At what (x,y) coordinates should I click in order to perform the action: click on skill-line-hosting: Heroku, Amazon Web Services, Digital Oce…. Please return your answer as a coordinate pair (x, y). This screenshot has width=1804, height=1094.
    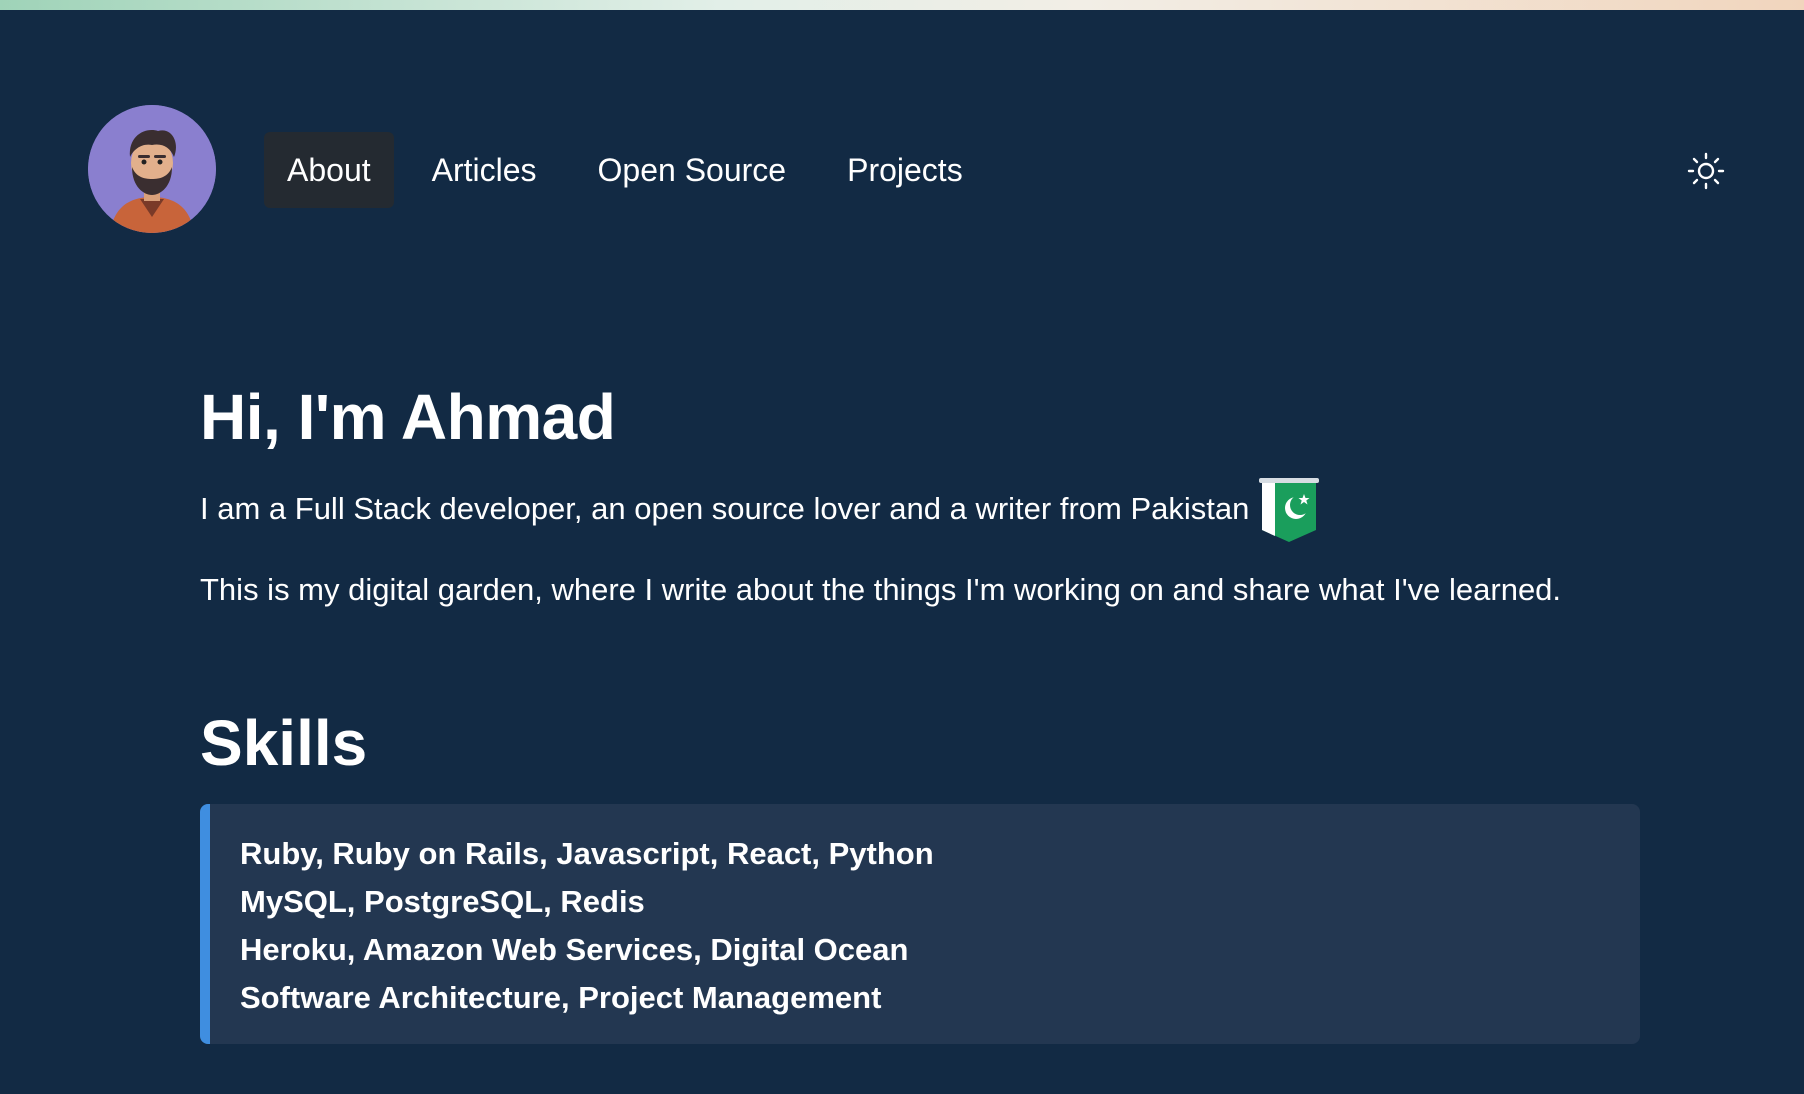
    Looking at the image, I should click on (574, 949).